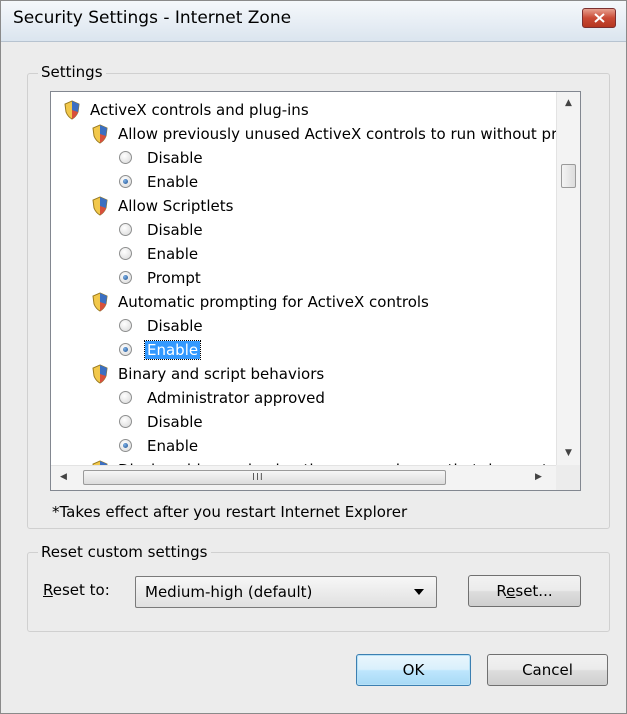 This screenshot has width=627, height=714. Describe the element at coordinates (258, 477) in the screenshot. I see `scroll-grip: III` at that location.